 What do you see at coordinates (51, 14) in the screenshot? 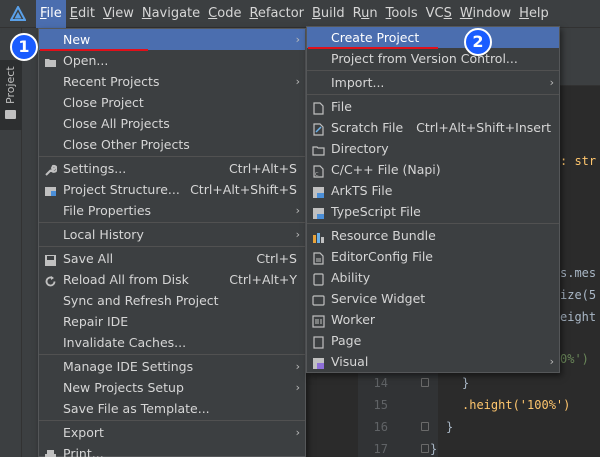
I see `menu-file: File` at bounding box center [51, 14].